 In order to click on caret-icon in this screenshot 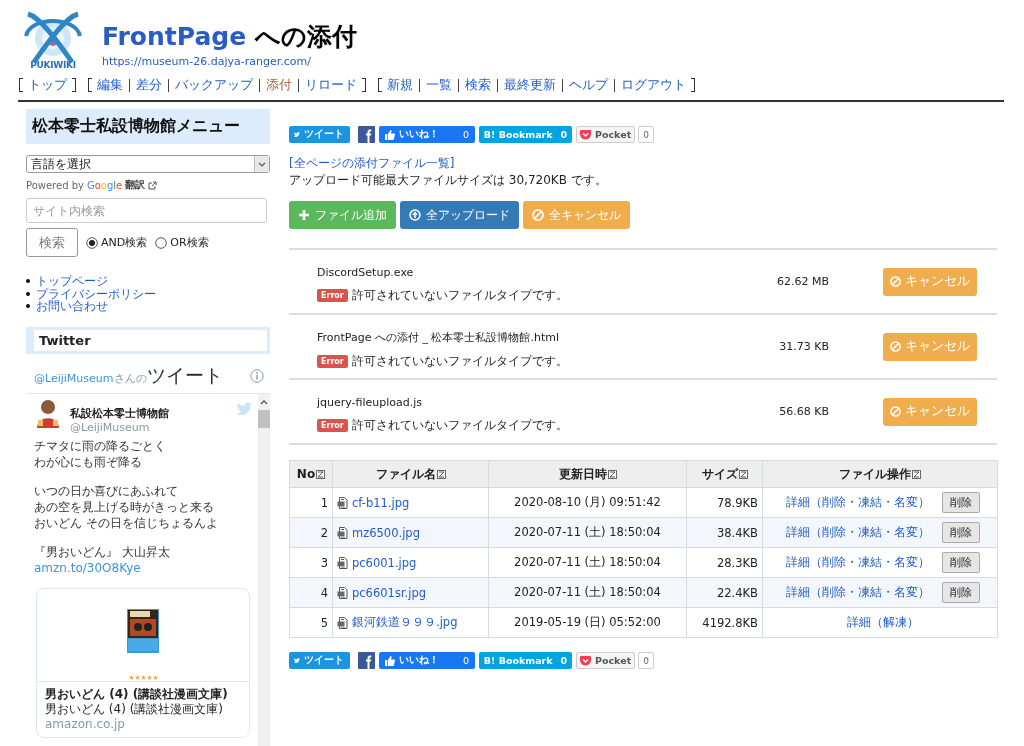, I will do `click(261, 164)`.